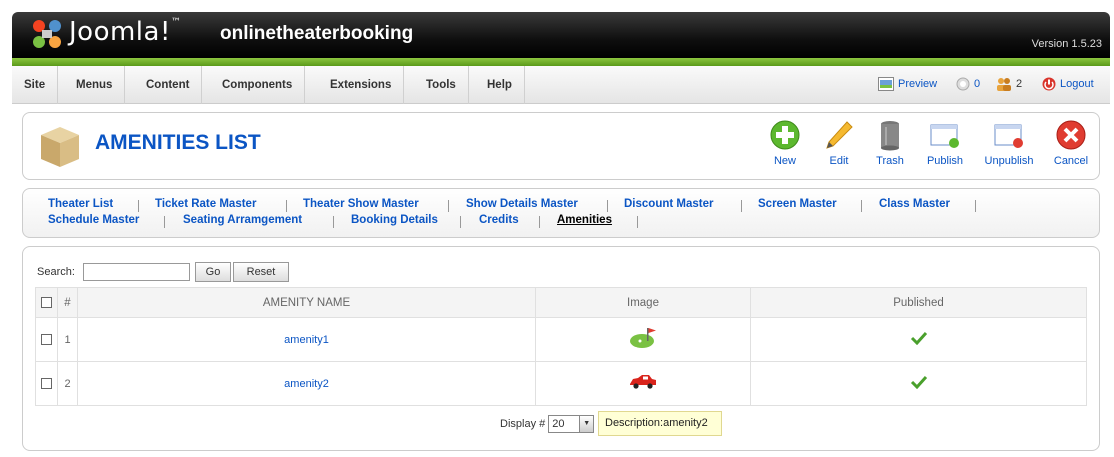  I want to click on unpublish-button: Unpublish, so click(1009, 143).